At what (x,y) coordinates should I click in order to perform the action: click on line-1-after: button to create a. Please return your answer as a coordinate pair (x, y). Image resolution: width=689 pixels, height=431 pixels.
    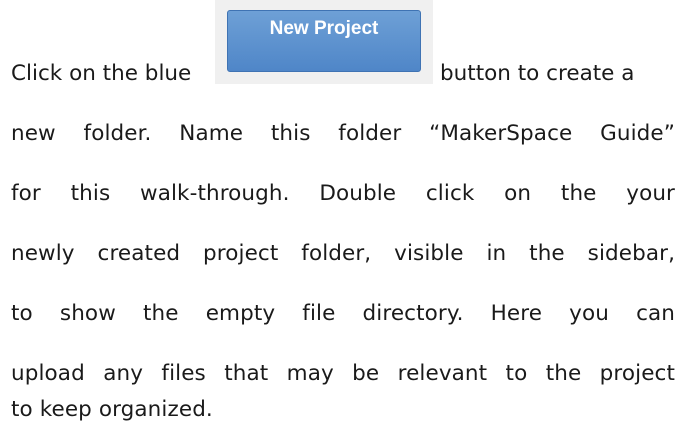
    Looking at the image, I should click on (537, 73).